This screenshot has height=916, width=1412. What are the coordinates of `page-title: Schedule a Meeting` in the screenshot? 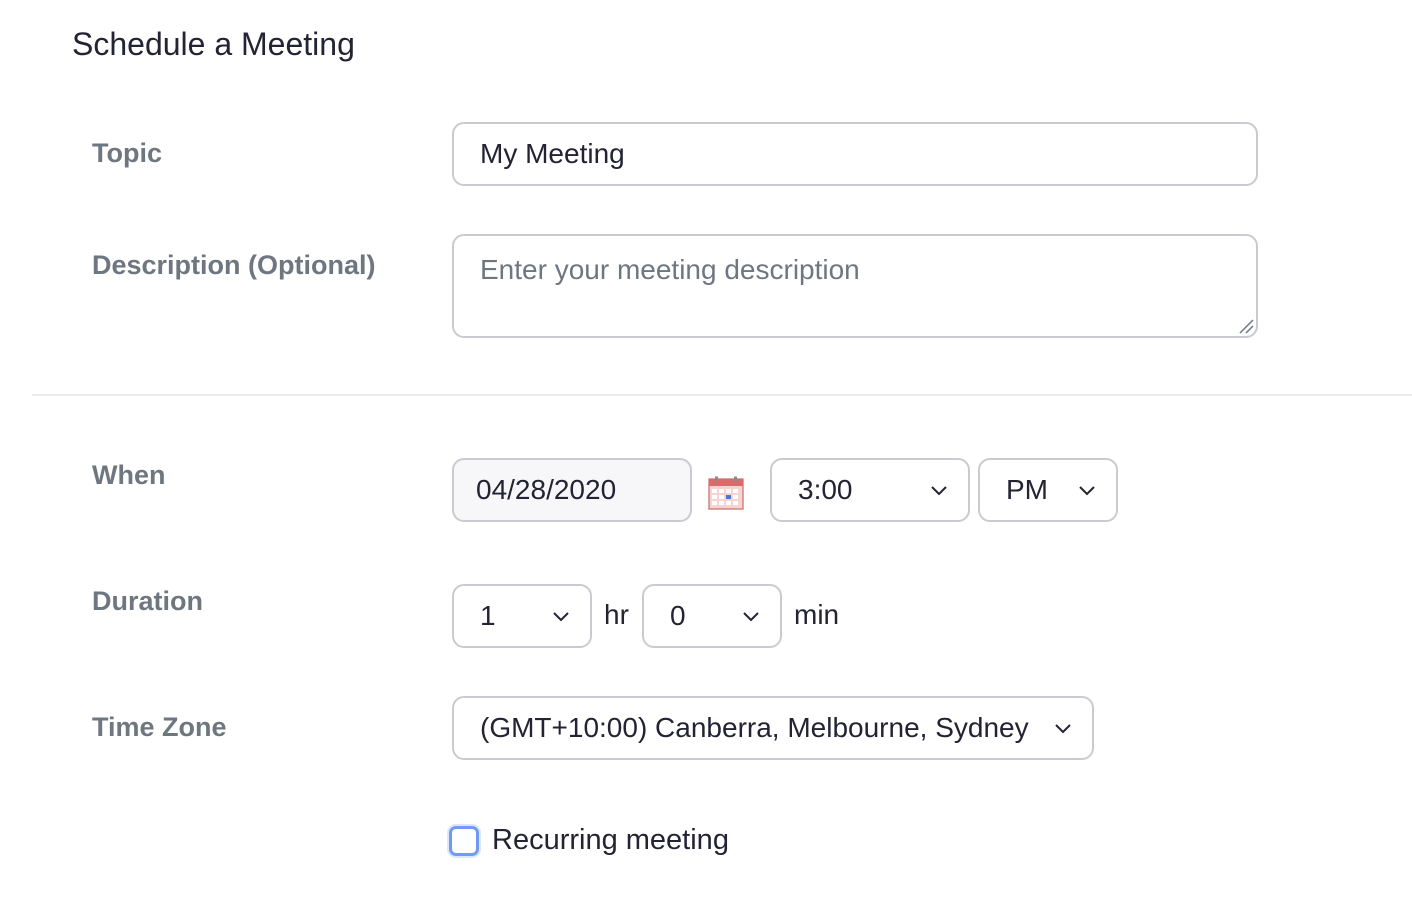 It's located at (213, 44).